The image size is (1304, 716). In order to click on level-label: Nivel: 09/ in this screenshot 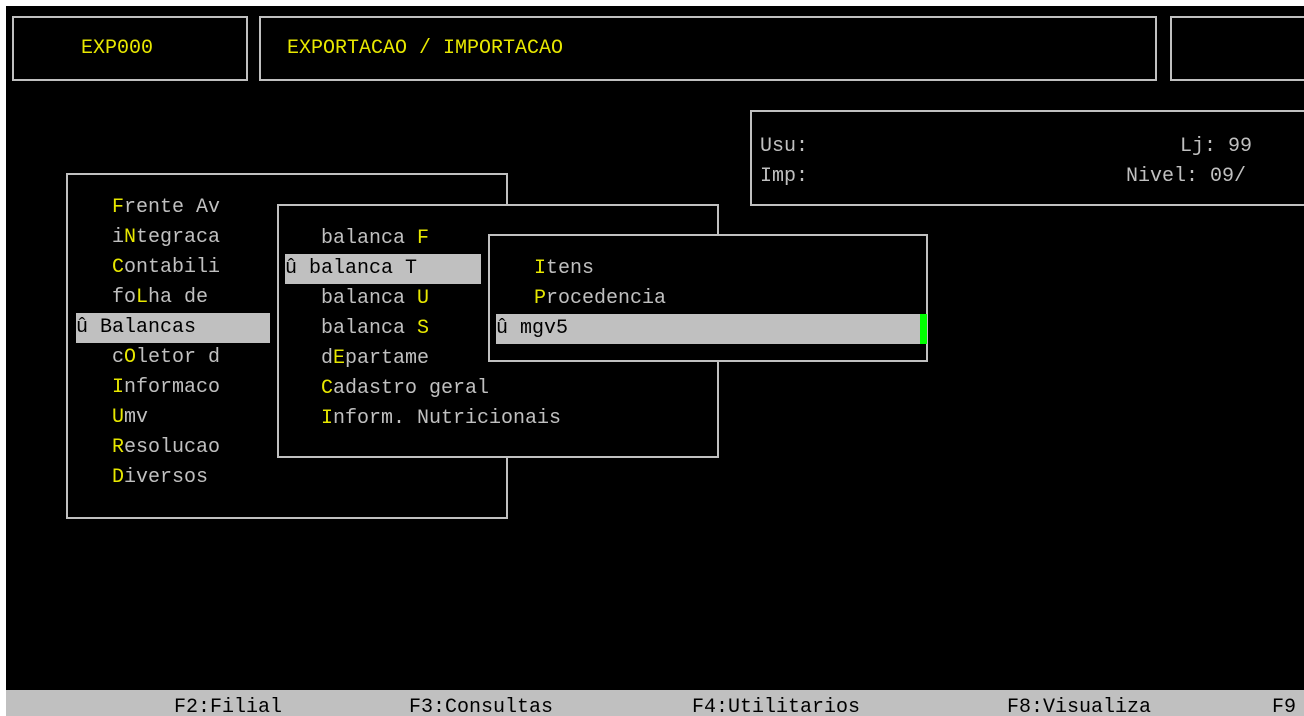, I will do `click(1186, 176)`.